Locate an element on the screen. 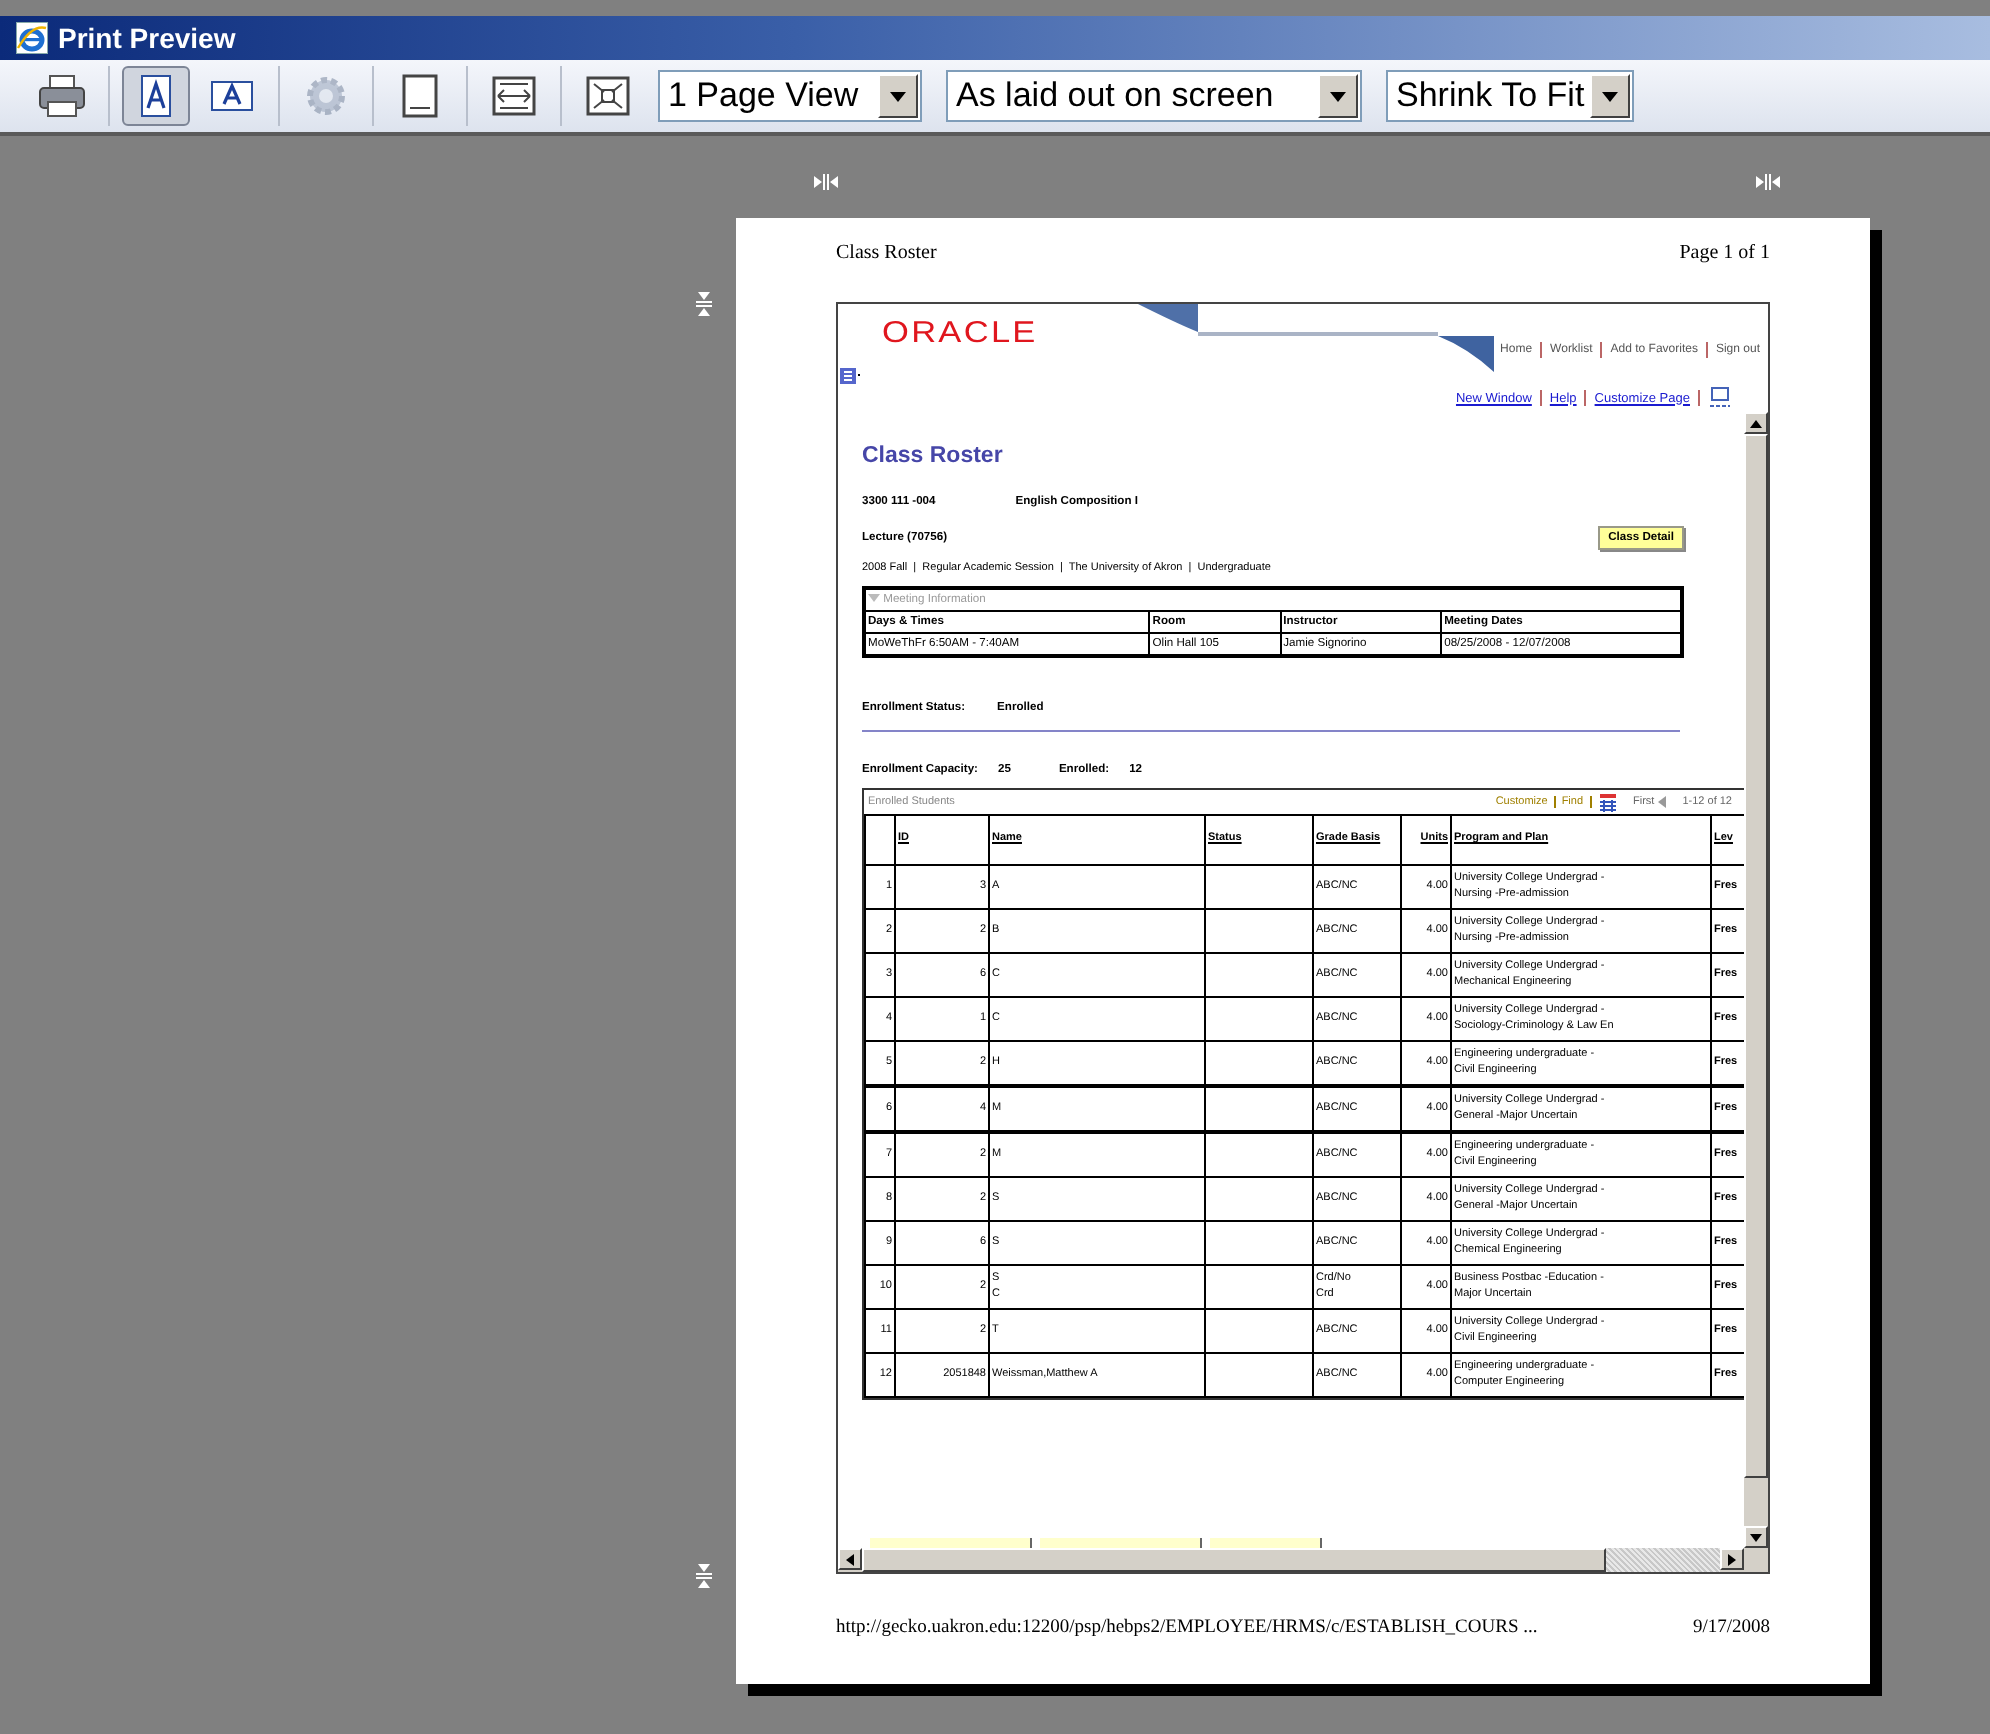 Image resolution: width=1990 pixels, height=1734 pixels. scroll-thumb is located at coordinates (1234, 1560).